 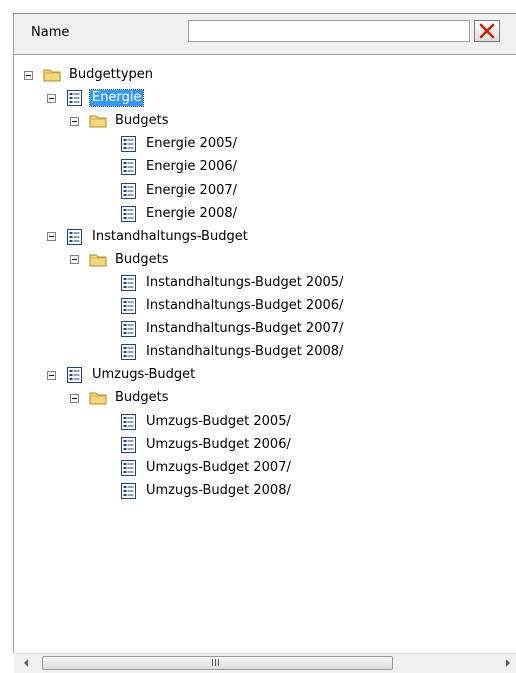 I want to click on tree-node-budget: Energie 2007/, so click(x=179, y=191).